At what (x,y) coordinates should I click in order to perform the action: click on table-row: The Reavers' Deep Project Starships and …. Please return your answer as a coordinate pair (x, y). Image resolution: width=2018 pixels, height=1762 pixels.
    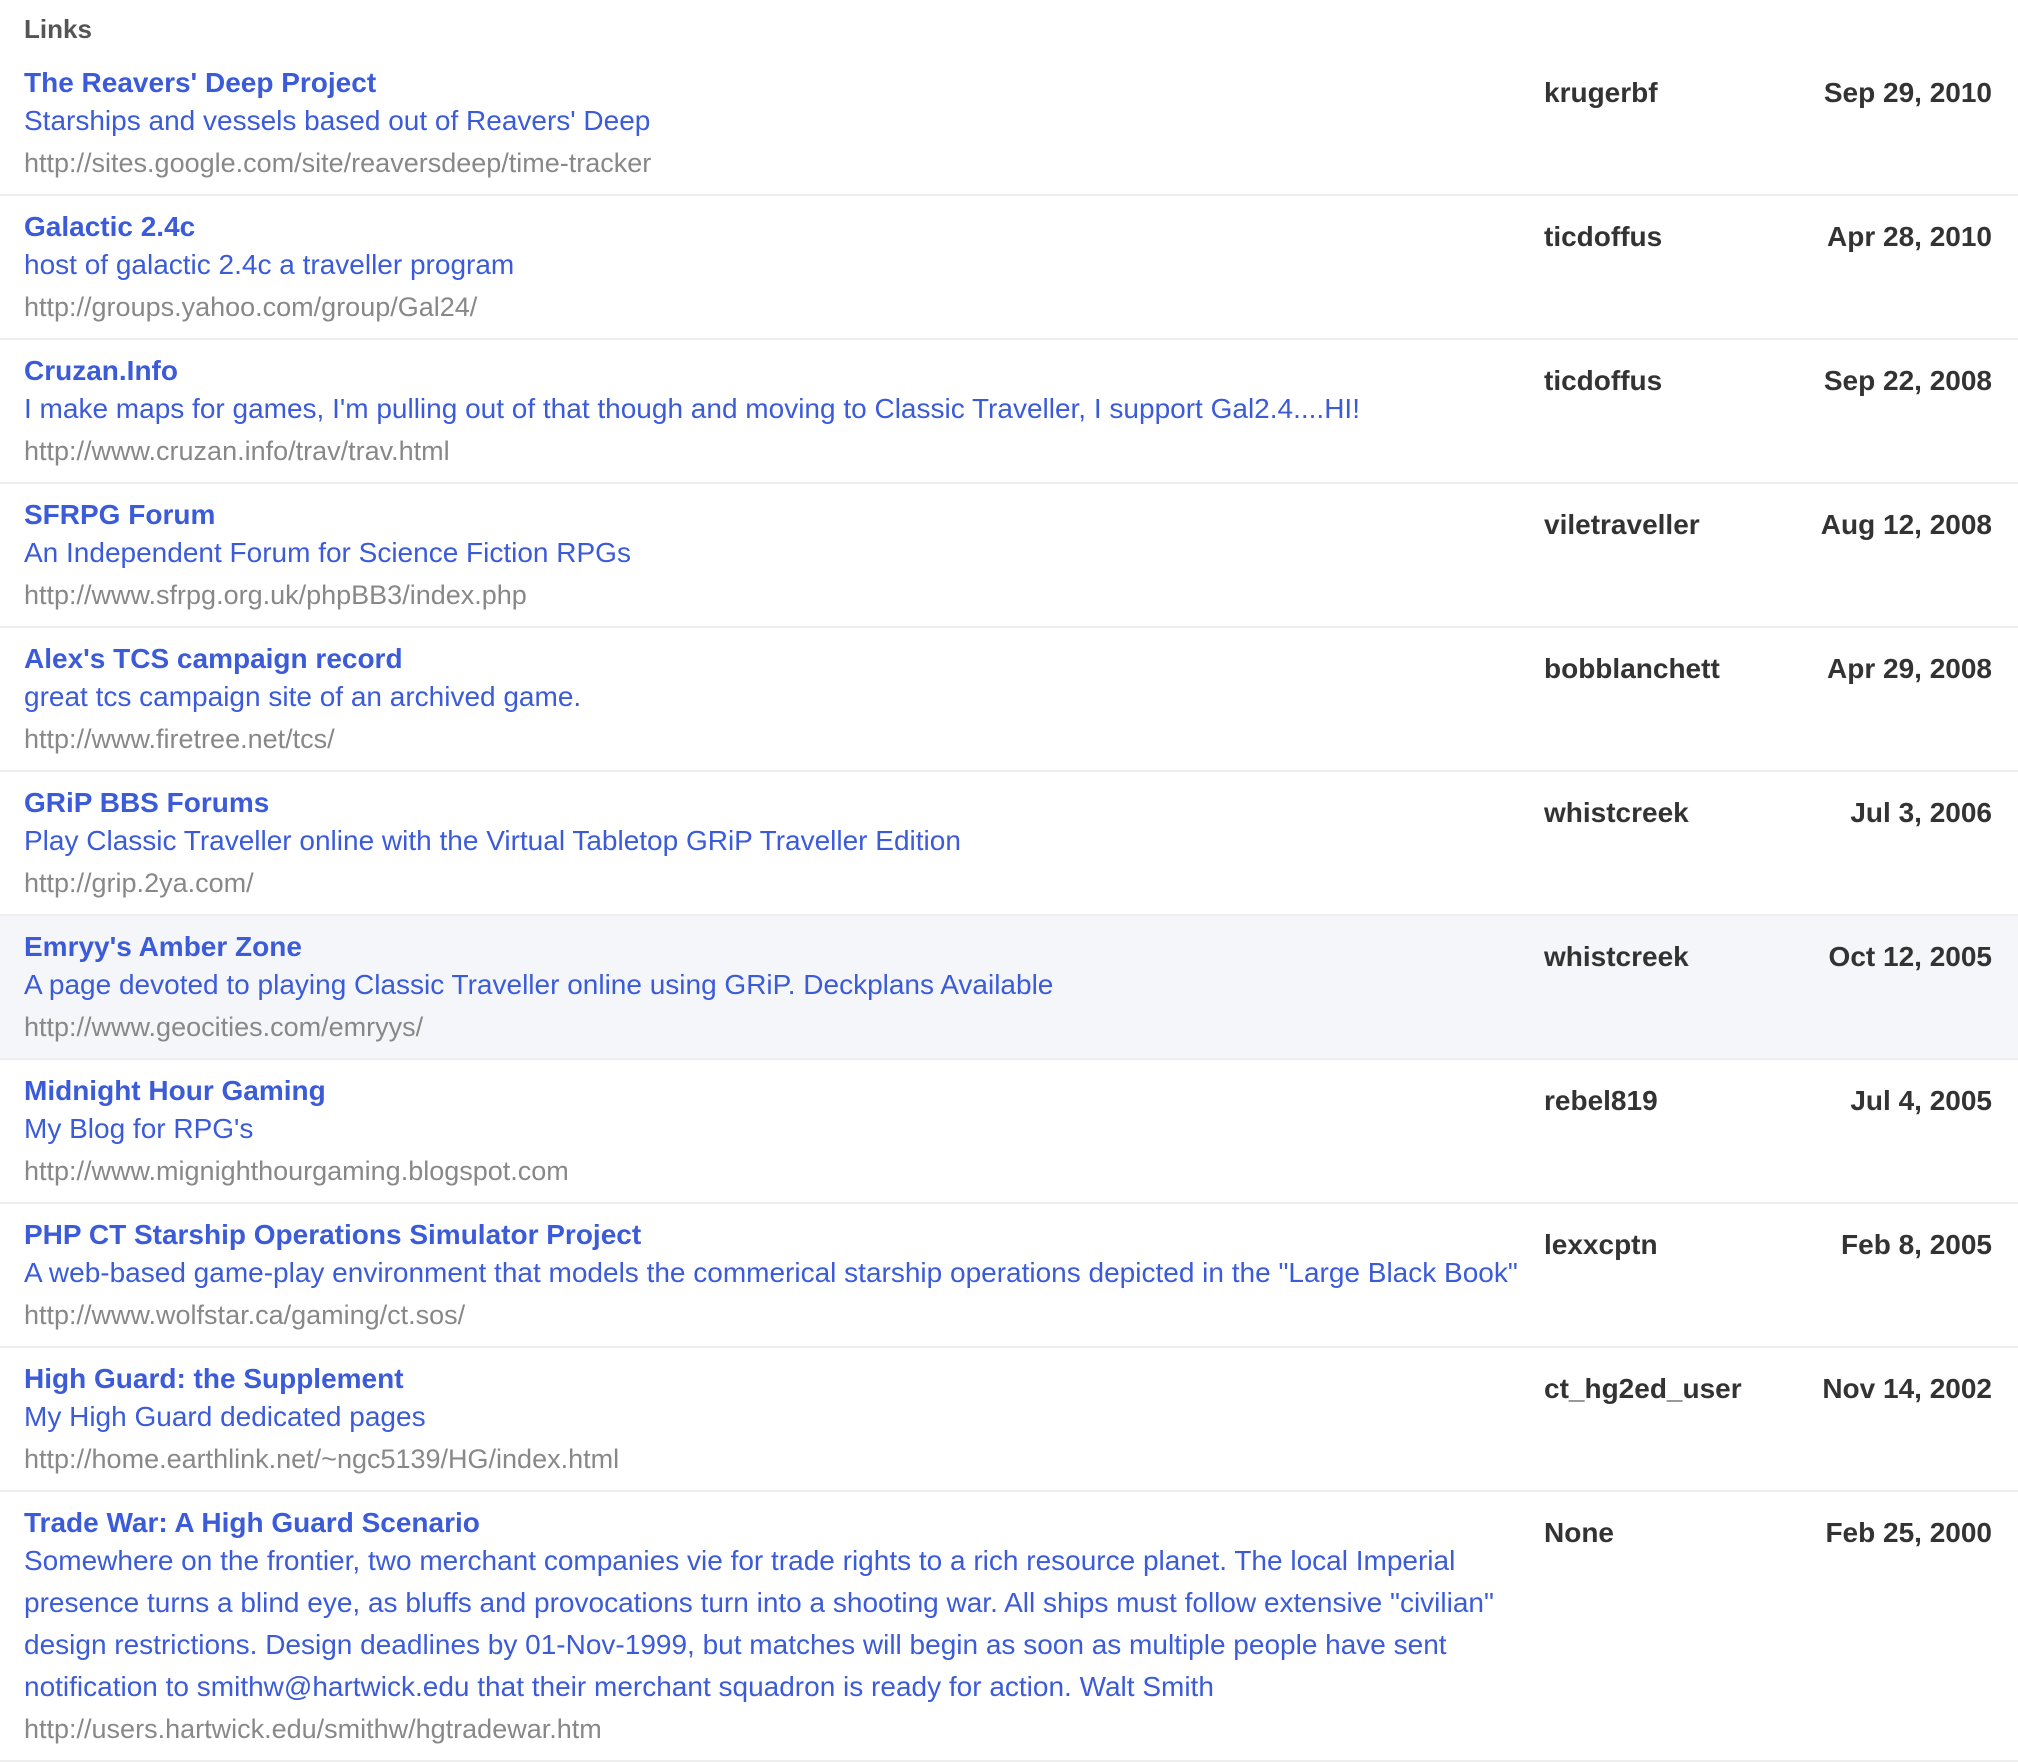
    Looking at the image, I should click on (1009, 123).